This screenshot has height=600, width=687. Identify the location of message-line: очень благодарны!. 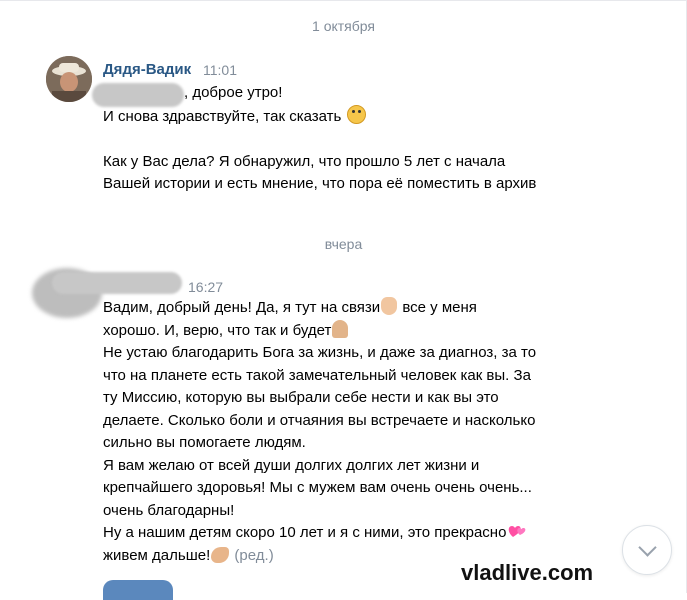
(169, 510).